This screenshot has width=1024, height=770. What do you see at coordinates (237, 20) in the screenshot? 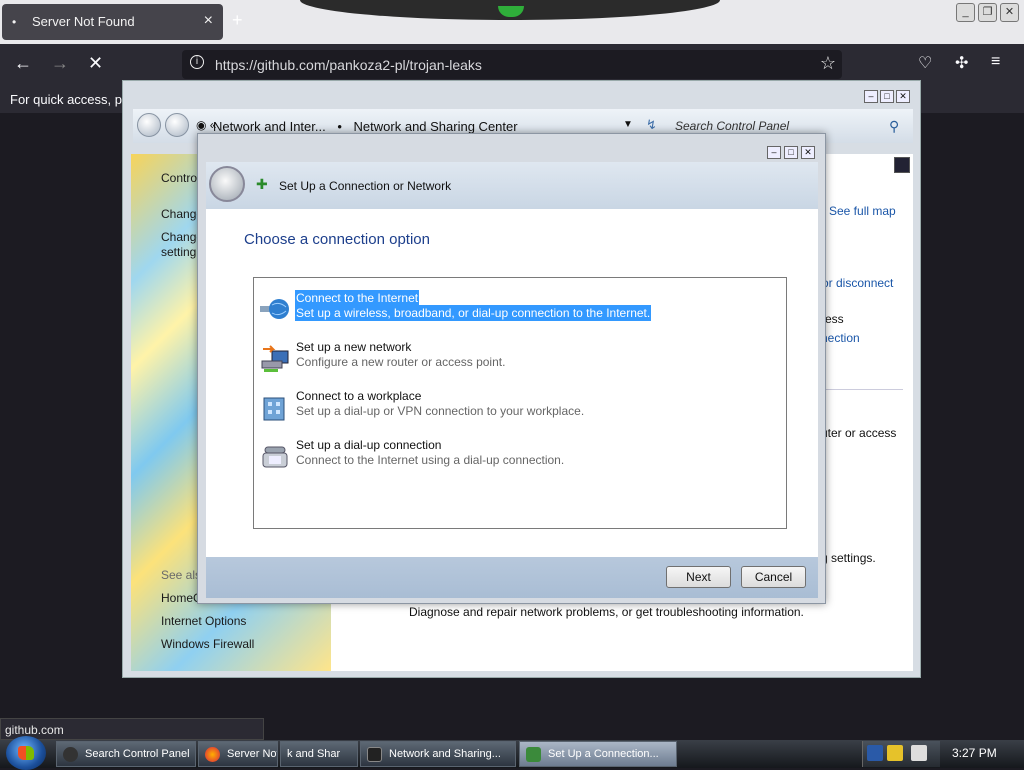
I see `new-tab-icon: +` at bounding box center [237, 20].